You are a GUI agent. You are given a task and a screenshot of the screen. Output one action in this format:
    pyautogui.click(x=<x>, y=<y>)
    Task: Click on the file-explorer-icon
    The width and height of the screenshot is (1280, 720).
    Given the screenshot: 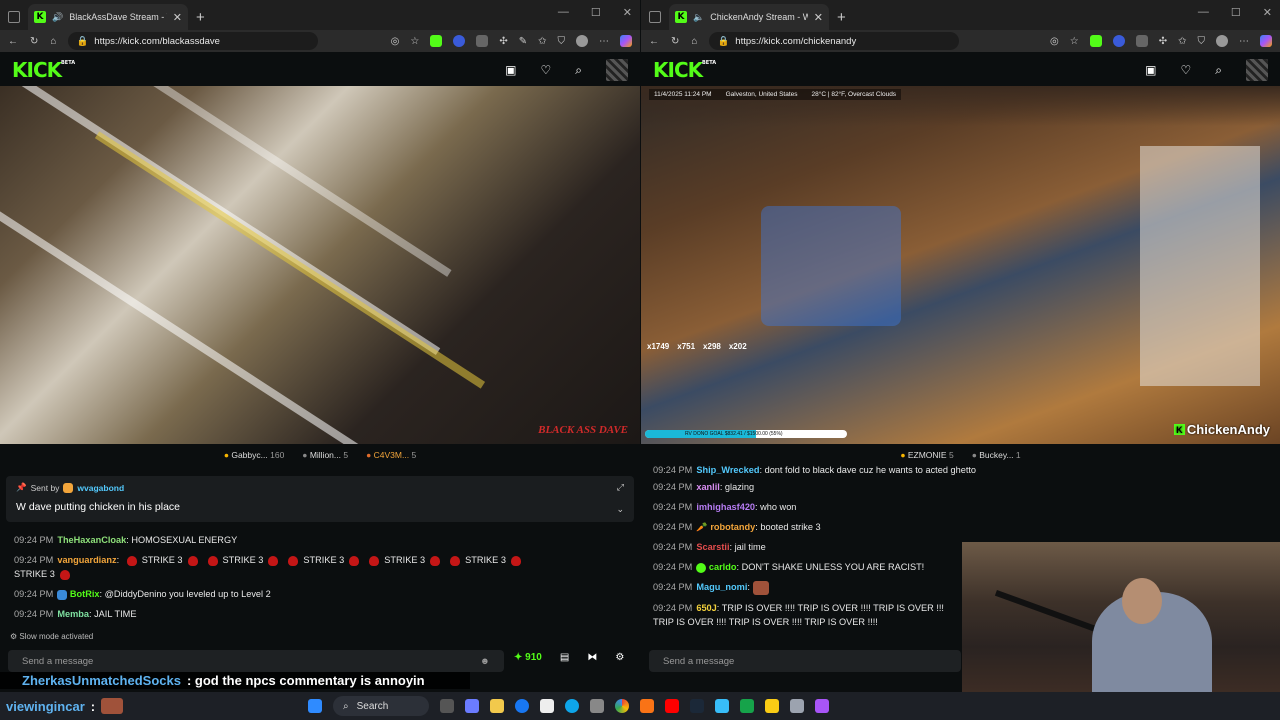 What is the action you would take?
    pyautogui.click(x=497, y=706)
    